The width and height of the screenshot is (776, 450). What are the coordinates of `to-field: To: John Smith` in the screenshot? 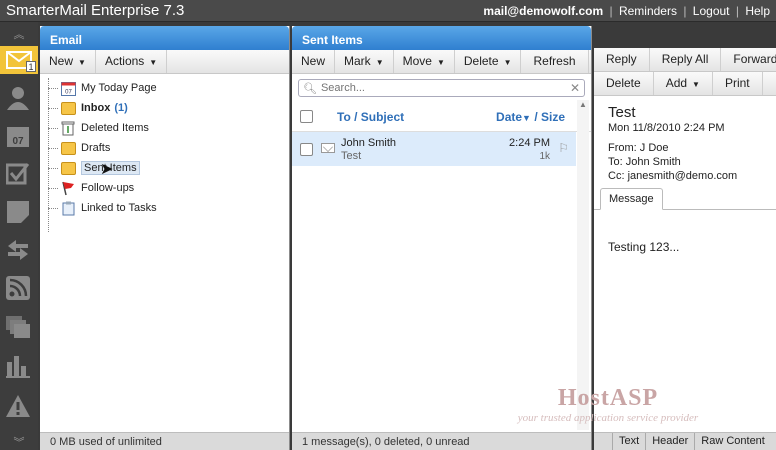 It's located at (685, 161).